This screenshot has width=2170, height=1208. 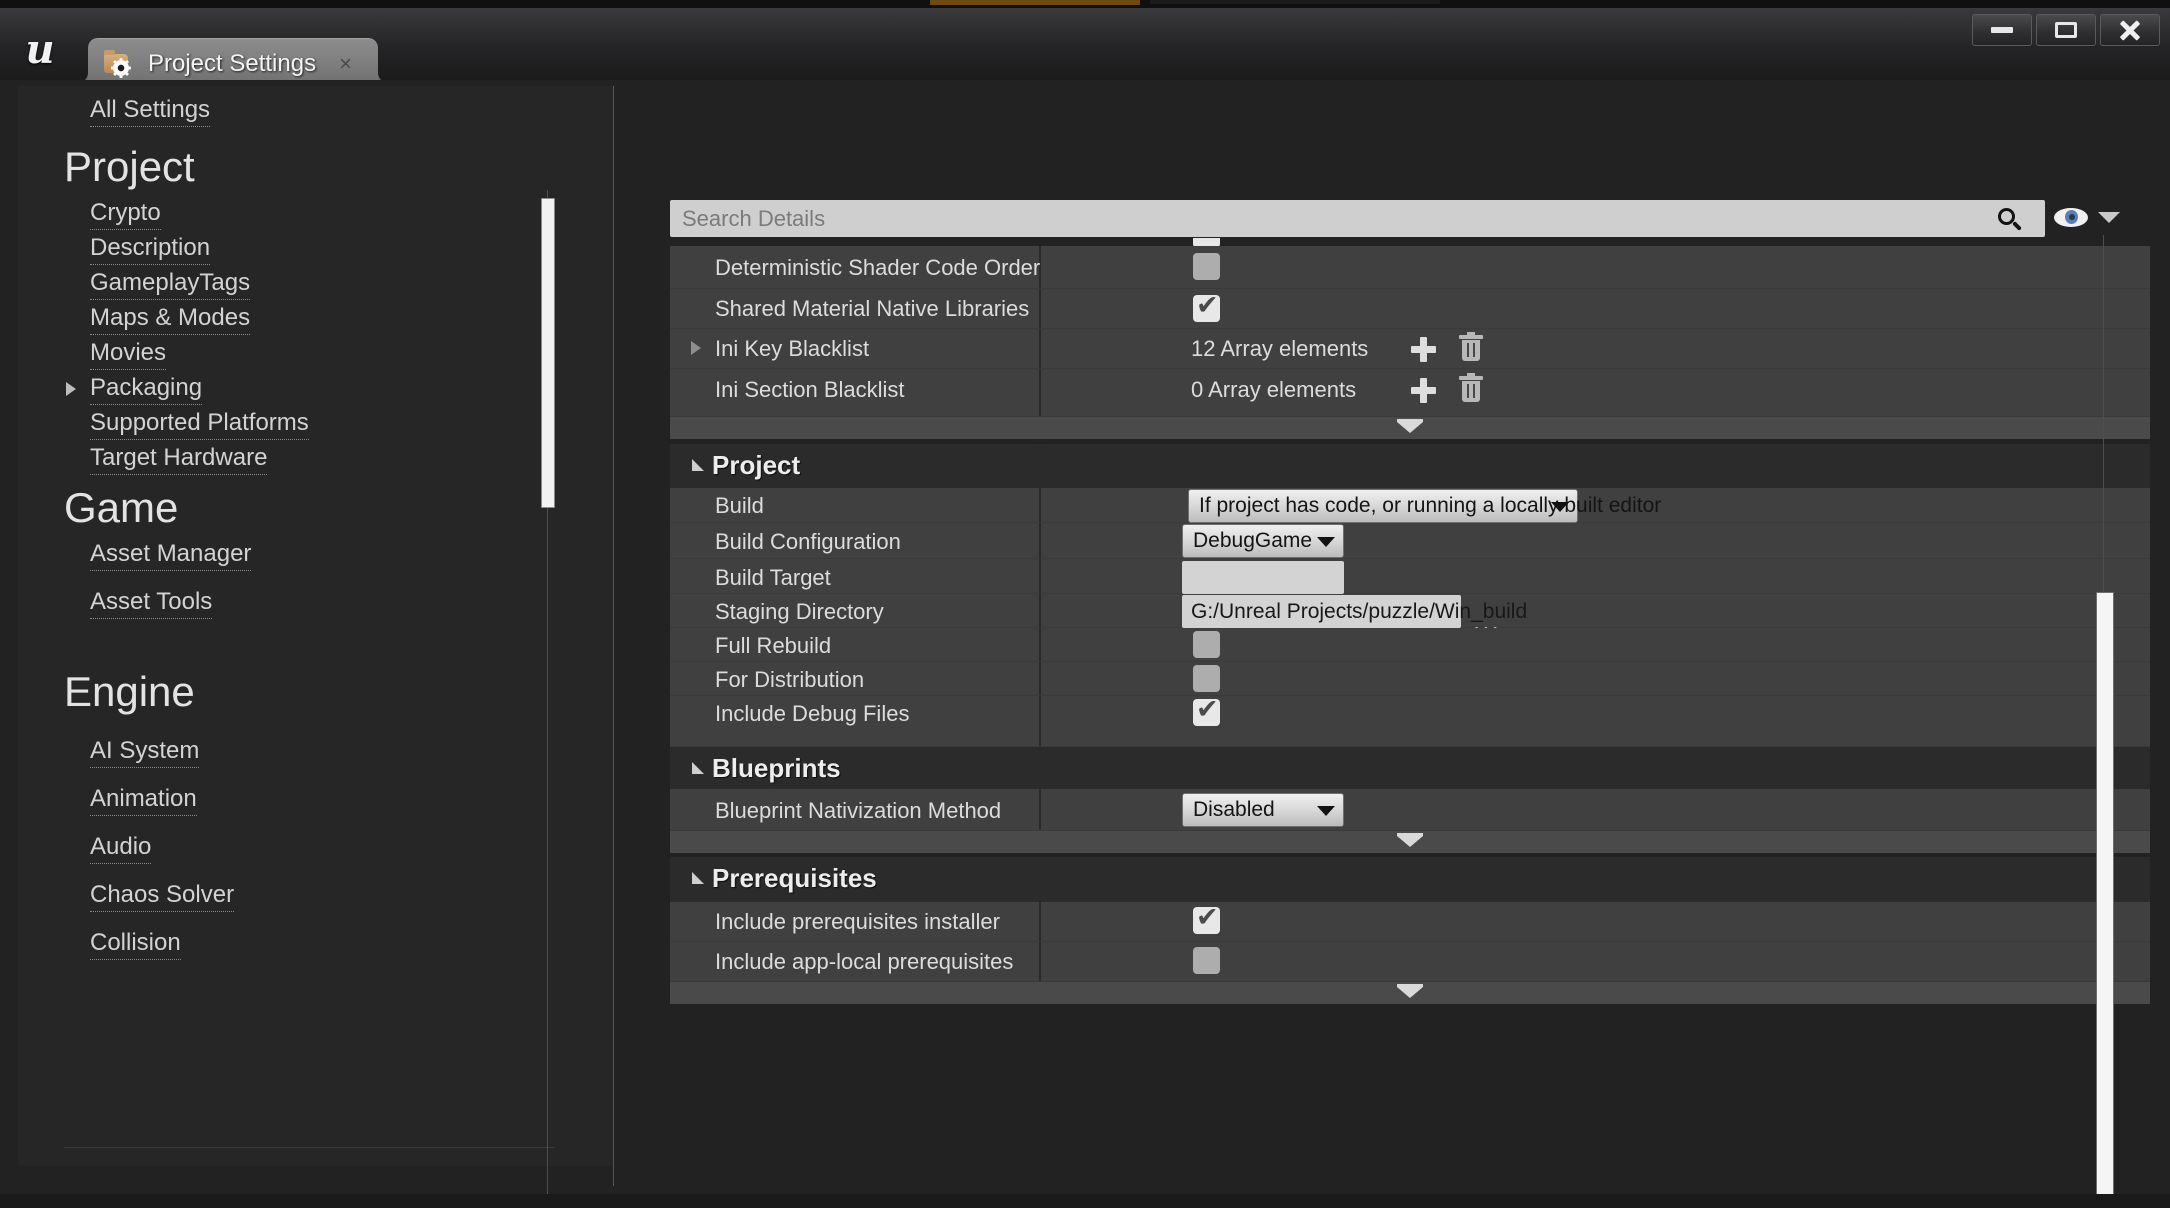 I want to click on panel-splitter, so click(x=613, y=636).